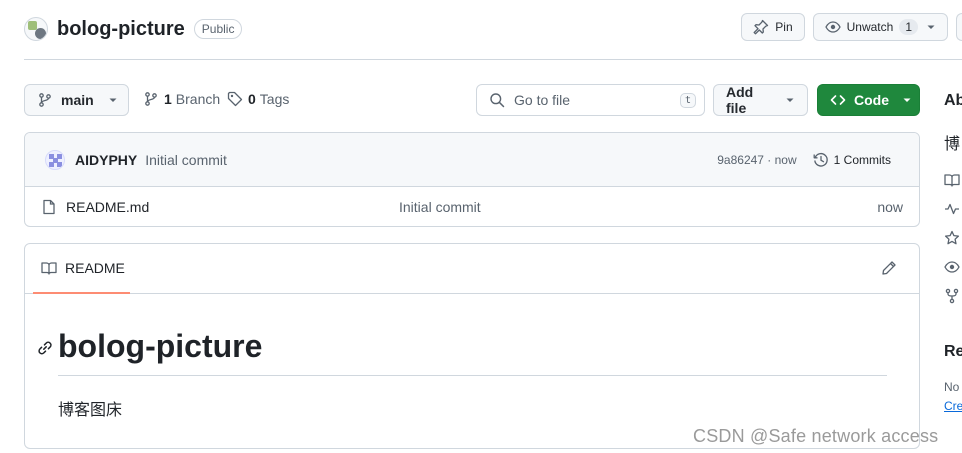 The width and height of the screenshot is (962, 453). Describe the element at coordinates (952, 143) in the screenshot. I see `about-description: 博` at that location.